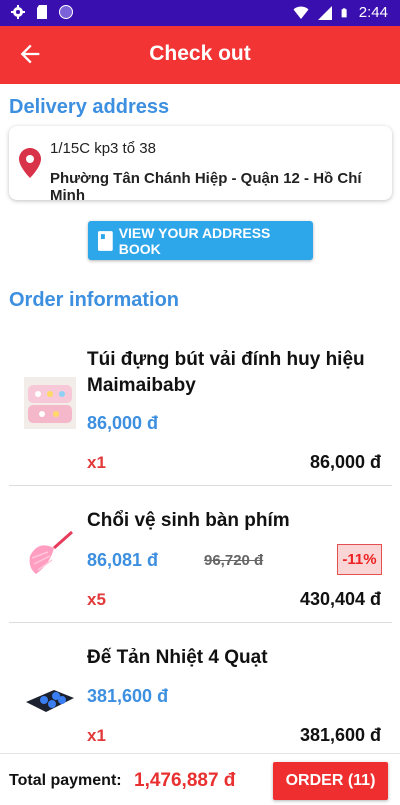 The height and width of the screenshot is (805, 400). What do you see at coordinates (301, 12) in the screenshot?
I see `wifi-icon` at bounding box center [301, 12].